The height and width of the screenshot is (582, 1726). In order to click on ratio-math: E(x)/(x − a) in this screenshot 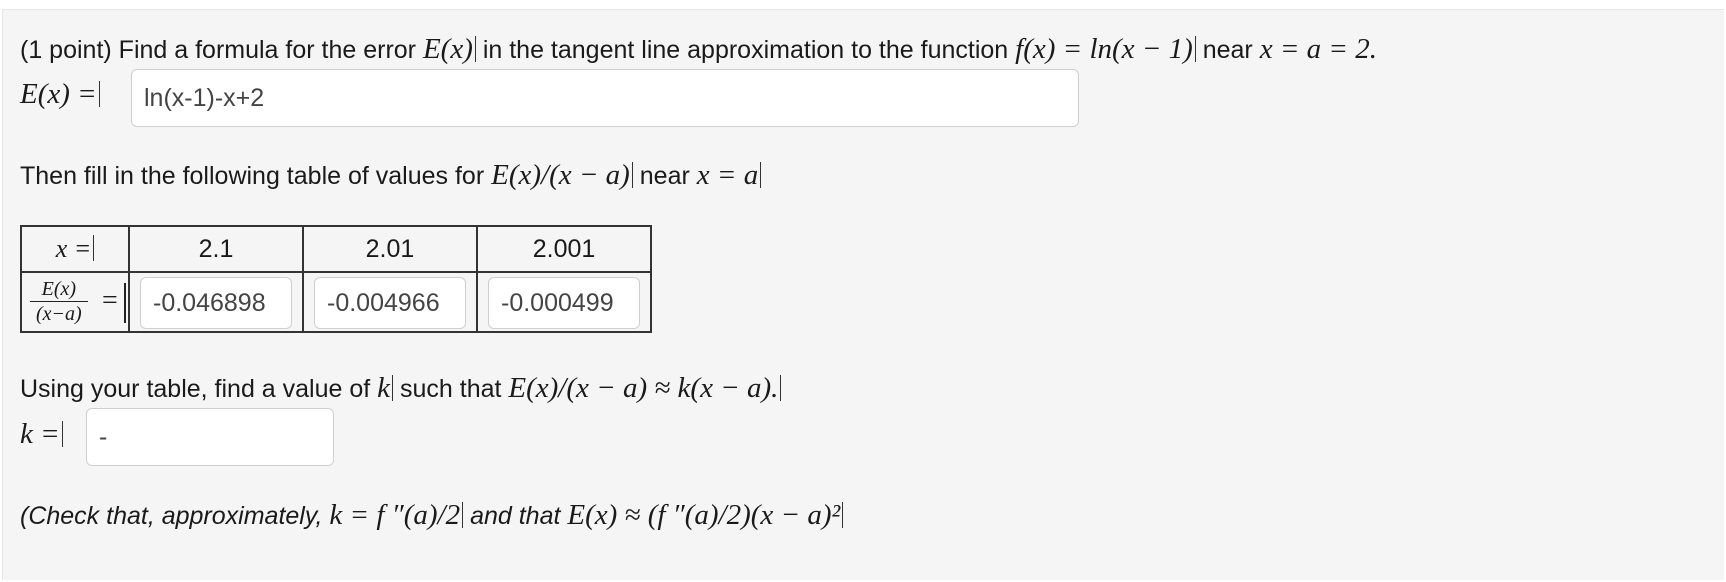, I will do `click(560, 175)`.